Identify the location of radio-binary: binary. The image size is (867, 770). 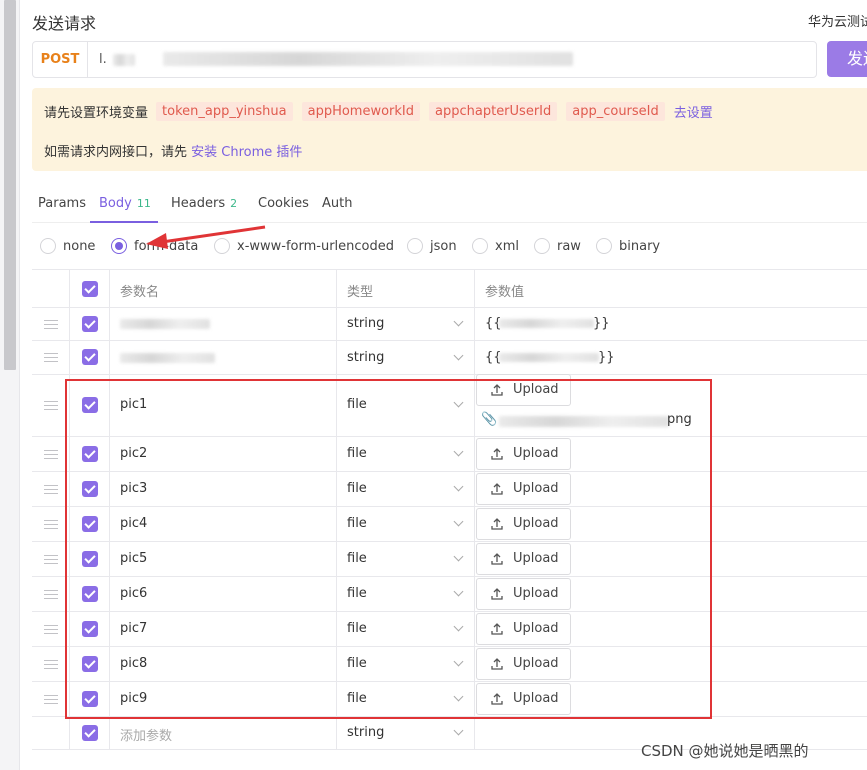
(628, 246).